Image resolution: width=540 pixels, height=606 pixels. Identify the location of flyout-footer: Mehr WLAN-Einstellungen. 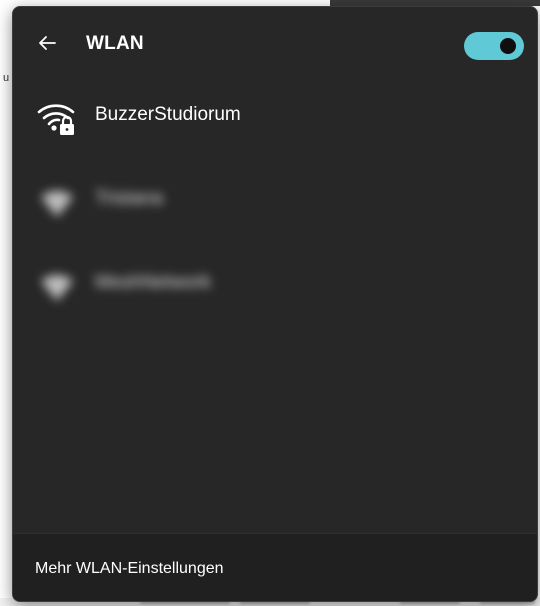
(275, 567).